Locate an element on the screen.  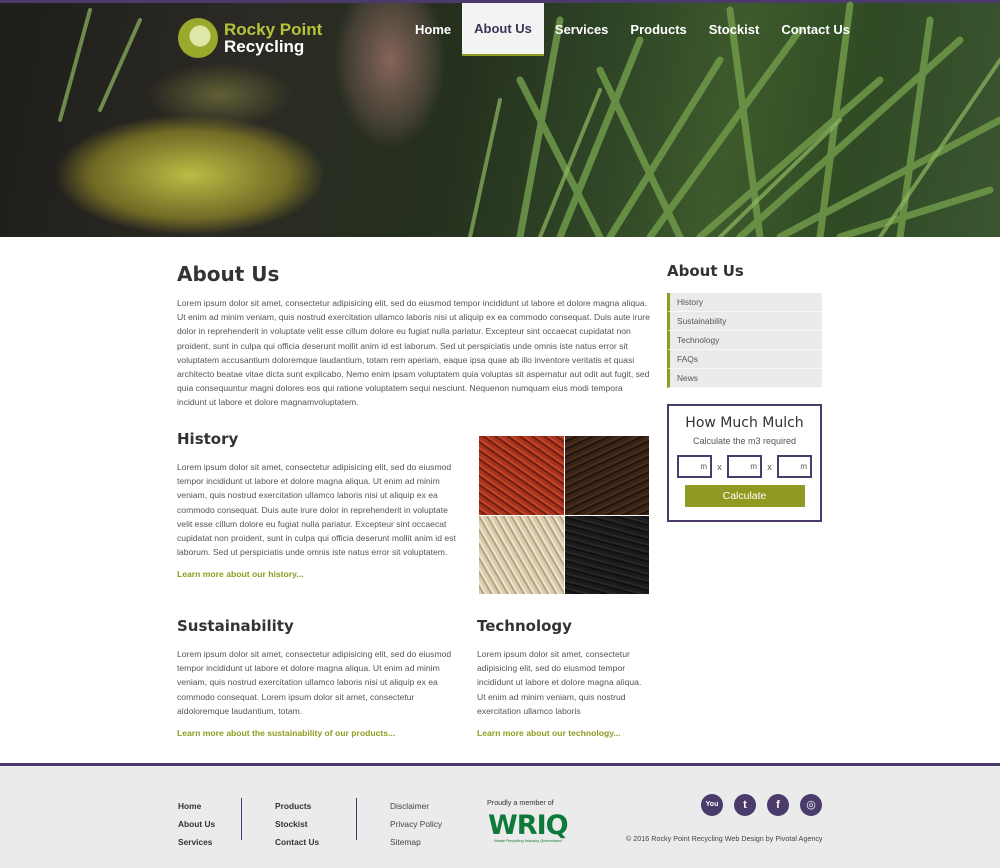
calculator-subtitle: Calculate the m3 required is located at coordinates (744, 441).